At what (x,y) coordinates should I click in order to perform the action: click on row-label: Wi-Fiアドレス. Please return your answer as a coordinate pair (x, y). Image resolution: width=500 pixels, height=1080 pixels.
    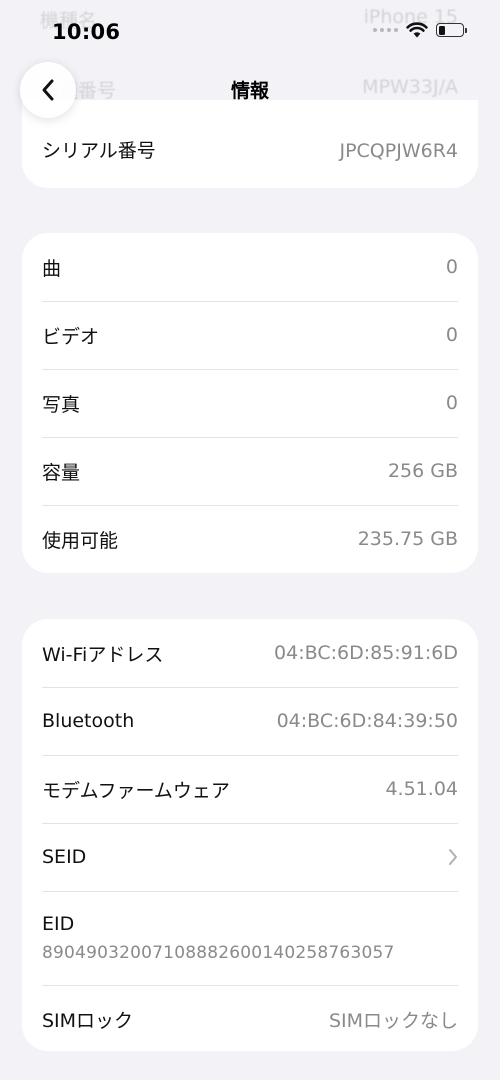
    Looking at the image, I should click on (103, 654).